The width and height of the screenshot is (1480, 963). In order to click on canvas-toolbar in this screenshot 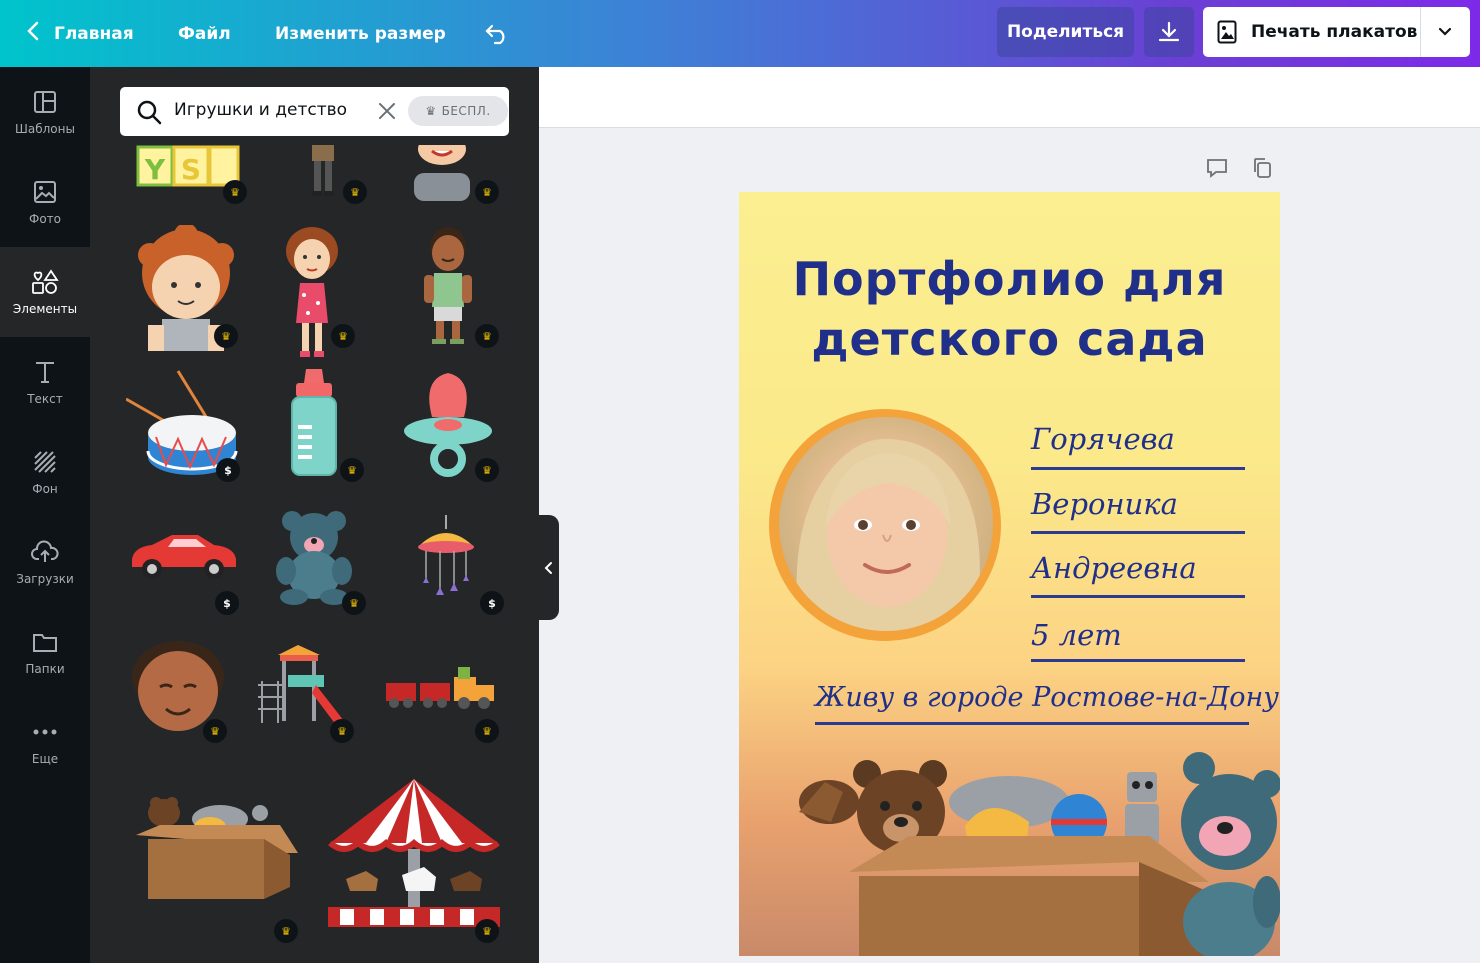, I will do `click(1009, 97)`.